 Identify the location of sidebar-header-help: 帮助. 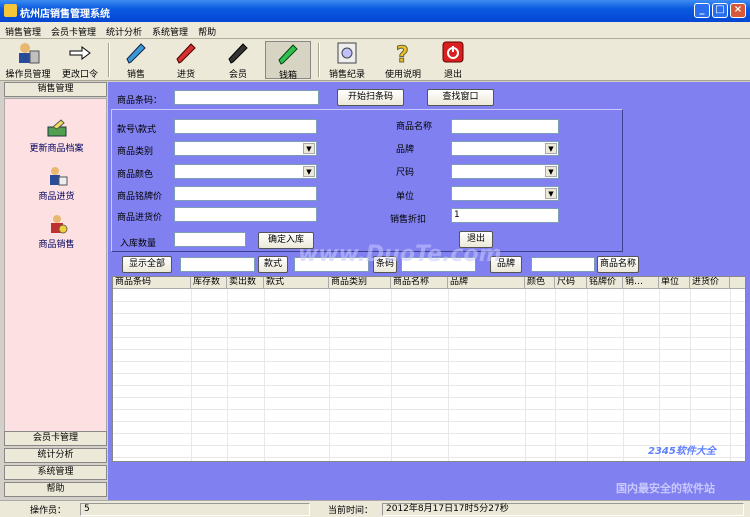
(55, 489).